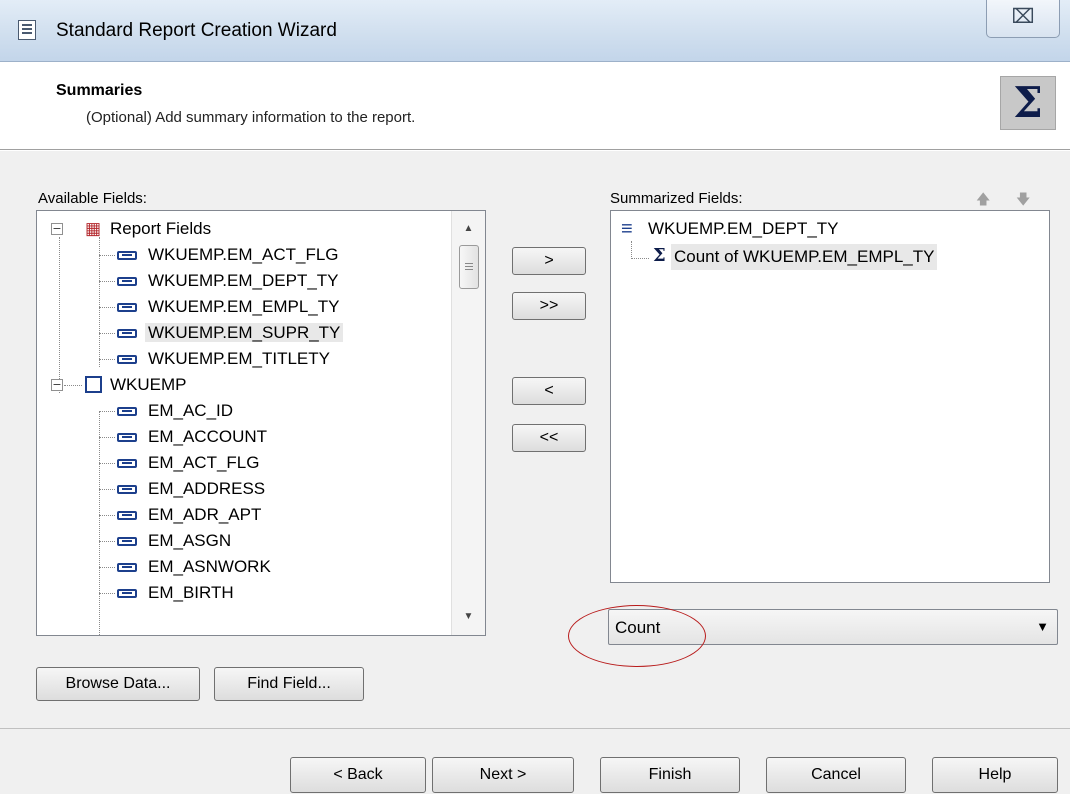  Describe the element at coordinates (995, 775) in the screenshot. I see `help-button: Help` at that location.